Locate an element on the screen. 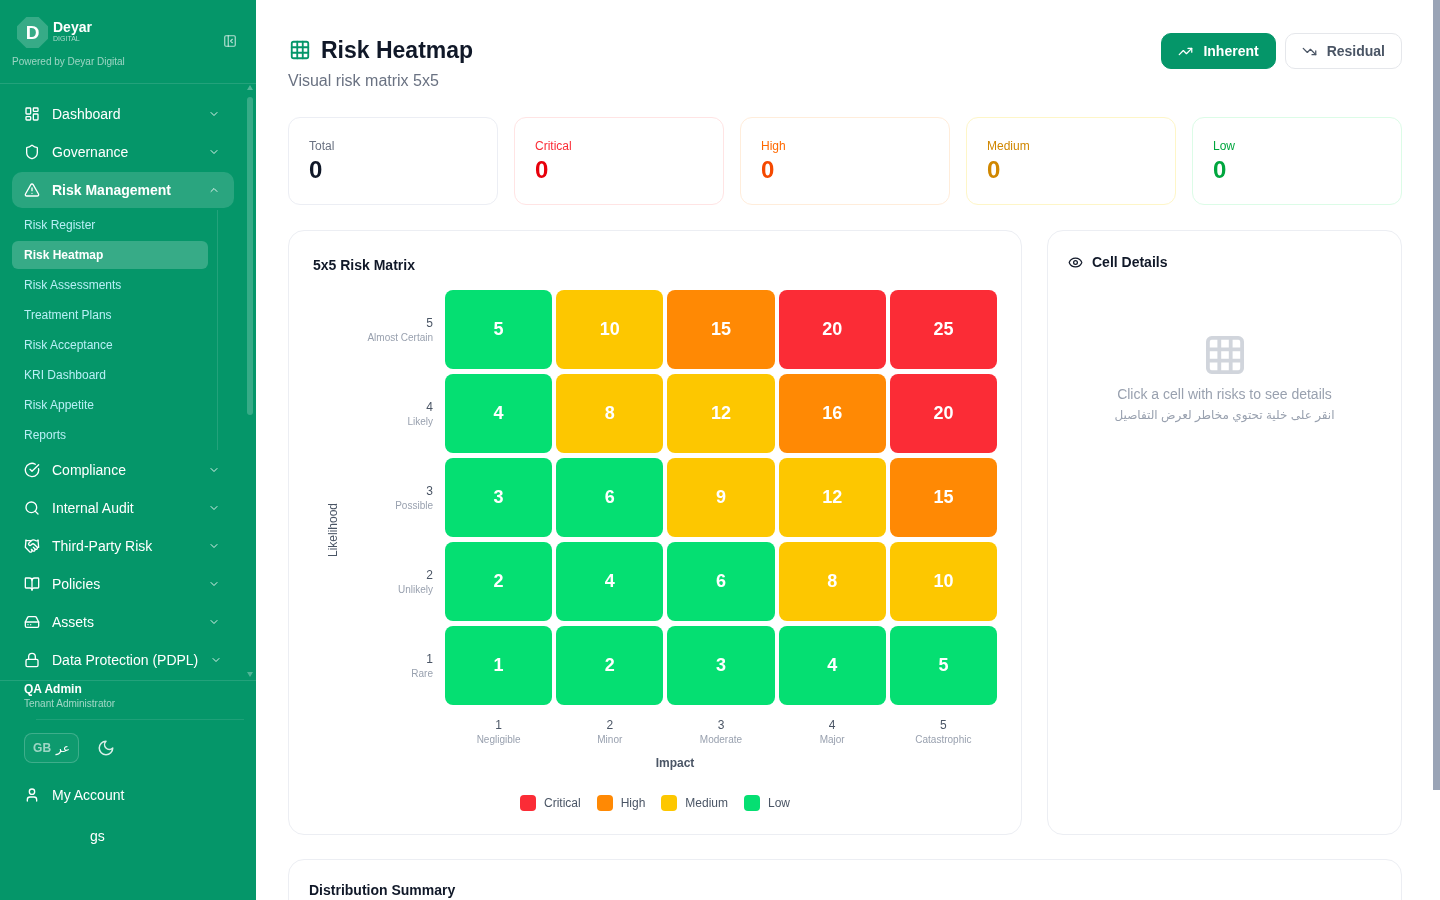 The image size is (1440, 900). page-subtitle: Visual risk matrix 5x5 is located at coordinates (364, 81).